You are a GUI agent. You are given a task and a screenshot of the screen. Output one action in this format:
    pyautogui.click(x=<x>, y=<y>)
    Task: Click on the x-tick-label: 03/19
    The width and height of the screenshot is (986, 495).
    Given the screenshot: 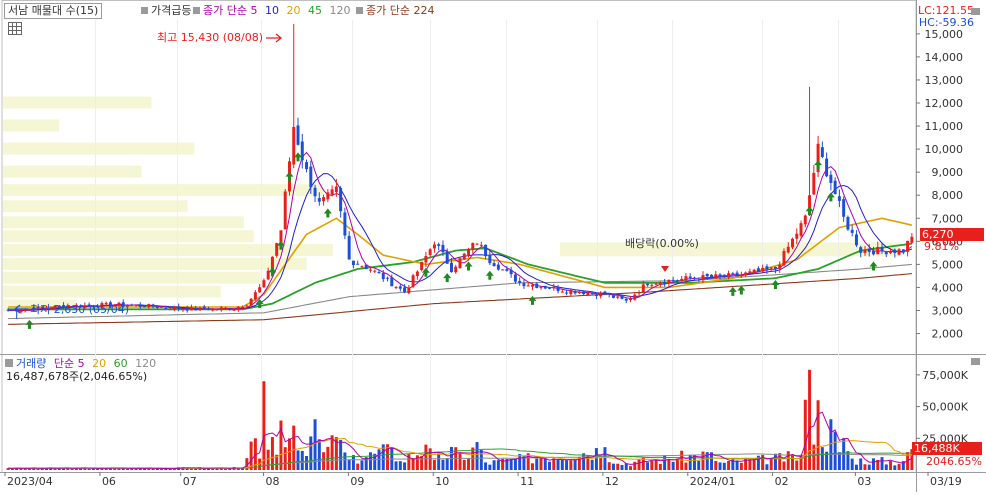 What is the action you would take?
    pyautogui.click(x=946, y=481)
    